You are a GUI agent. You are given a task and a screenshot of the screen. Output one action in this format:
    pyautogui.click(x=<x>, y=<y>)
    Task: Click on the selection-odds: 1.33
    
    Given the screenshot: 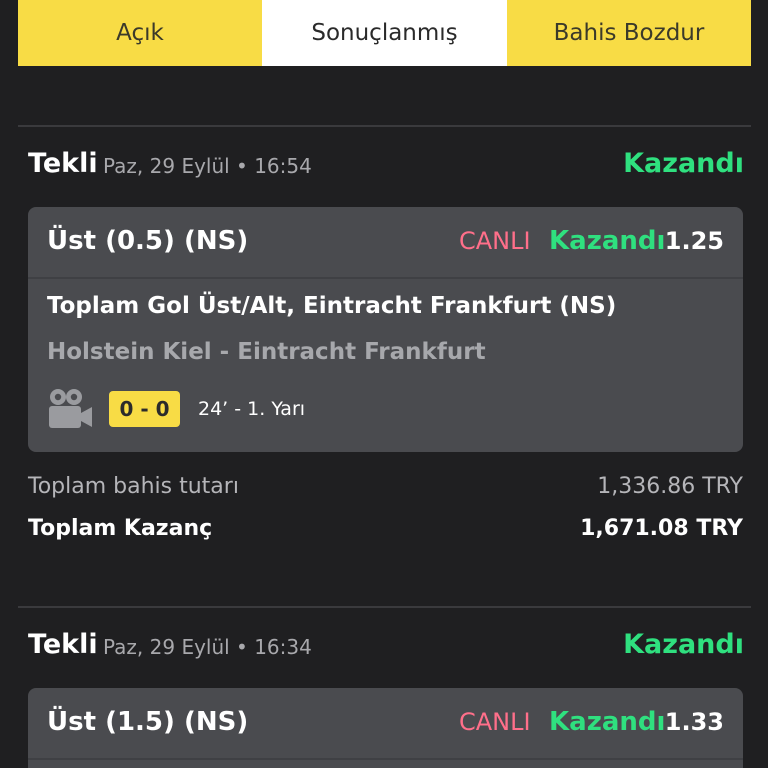 What is the action you would take?
    pyautogui.click(x=694, y=722)
    